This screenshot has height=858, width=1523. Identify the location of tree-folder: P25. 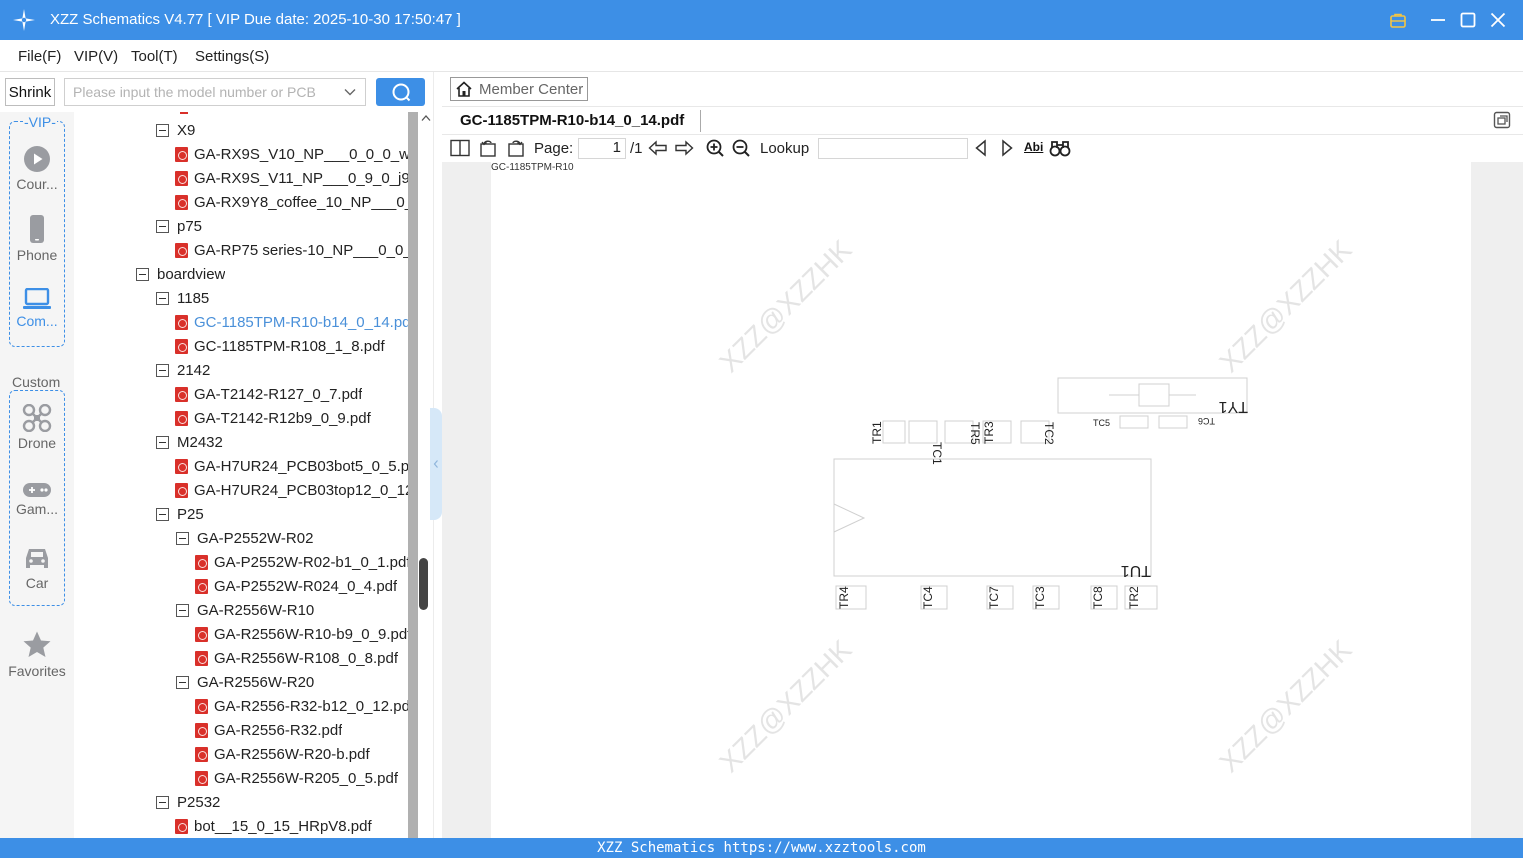
(282, 514).